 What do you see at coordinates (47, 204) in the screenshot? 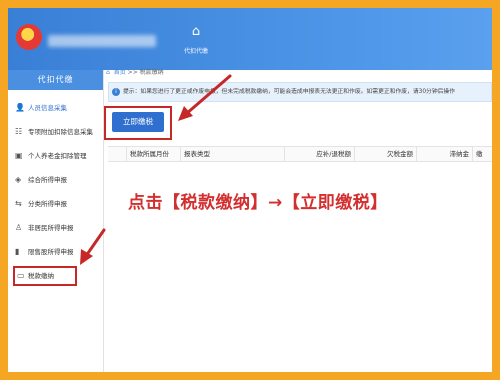
I see `sidebar-item-label: 分类所得申报` at bounding box center [47, 204].